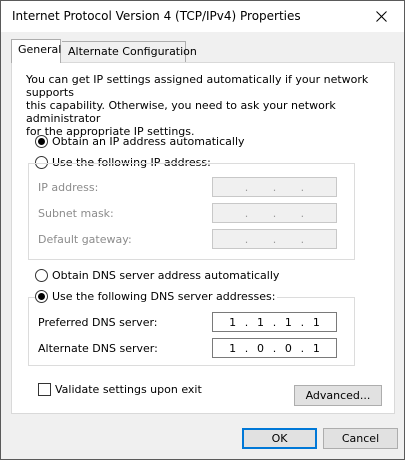 The image size is (405, 460). What do you see at coordinates (44, 389) in the screenshot?
I see `validate-settings-checkbox` at bounding box center [44, 389].